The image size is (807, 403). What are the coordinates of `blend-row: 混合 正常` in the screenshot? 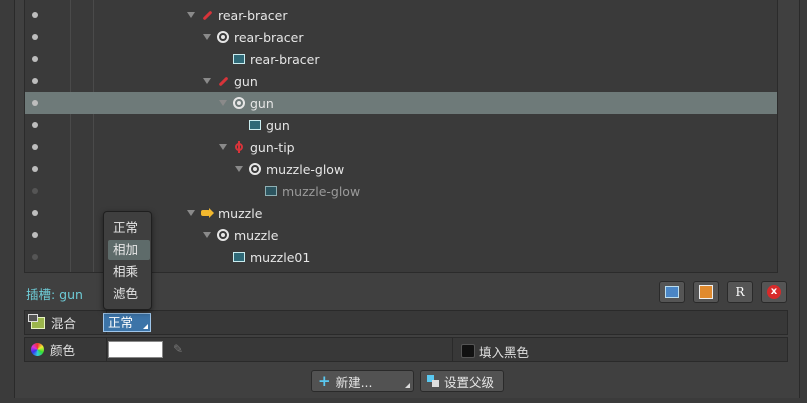 It's located at (406, 322).